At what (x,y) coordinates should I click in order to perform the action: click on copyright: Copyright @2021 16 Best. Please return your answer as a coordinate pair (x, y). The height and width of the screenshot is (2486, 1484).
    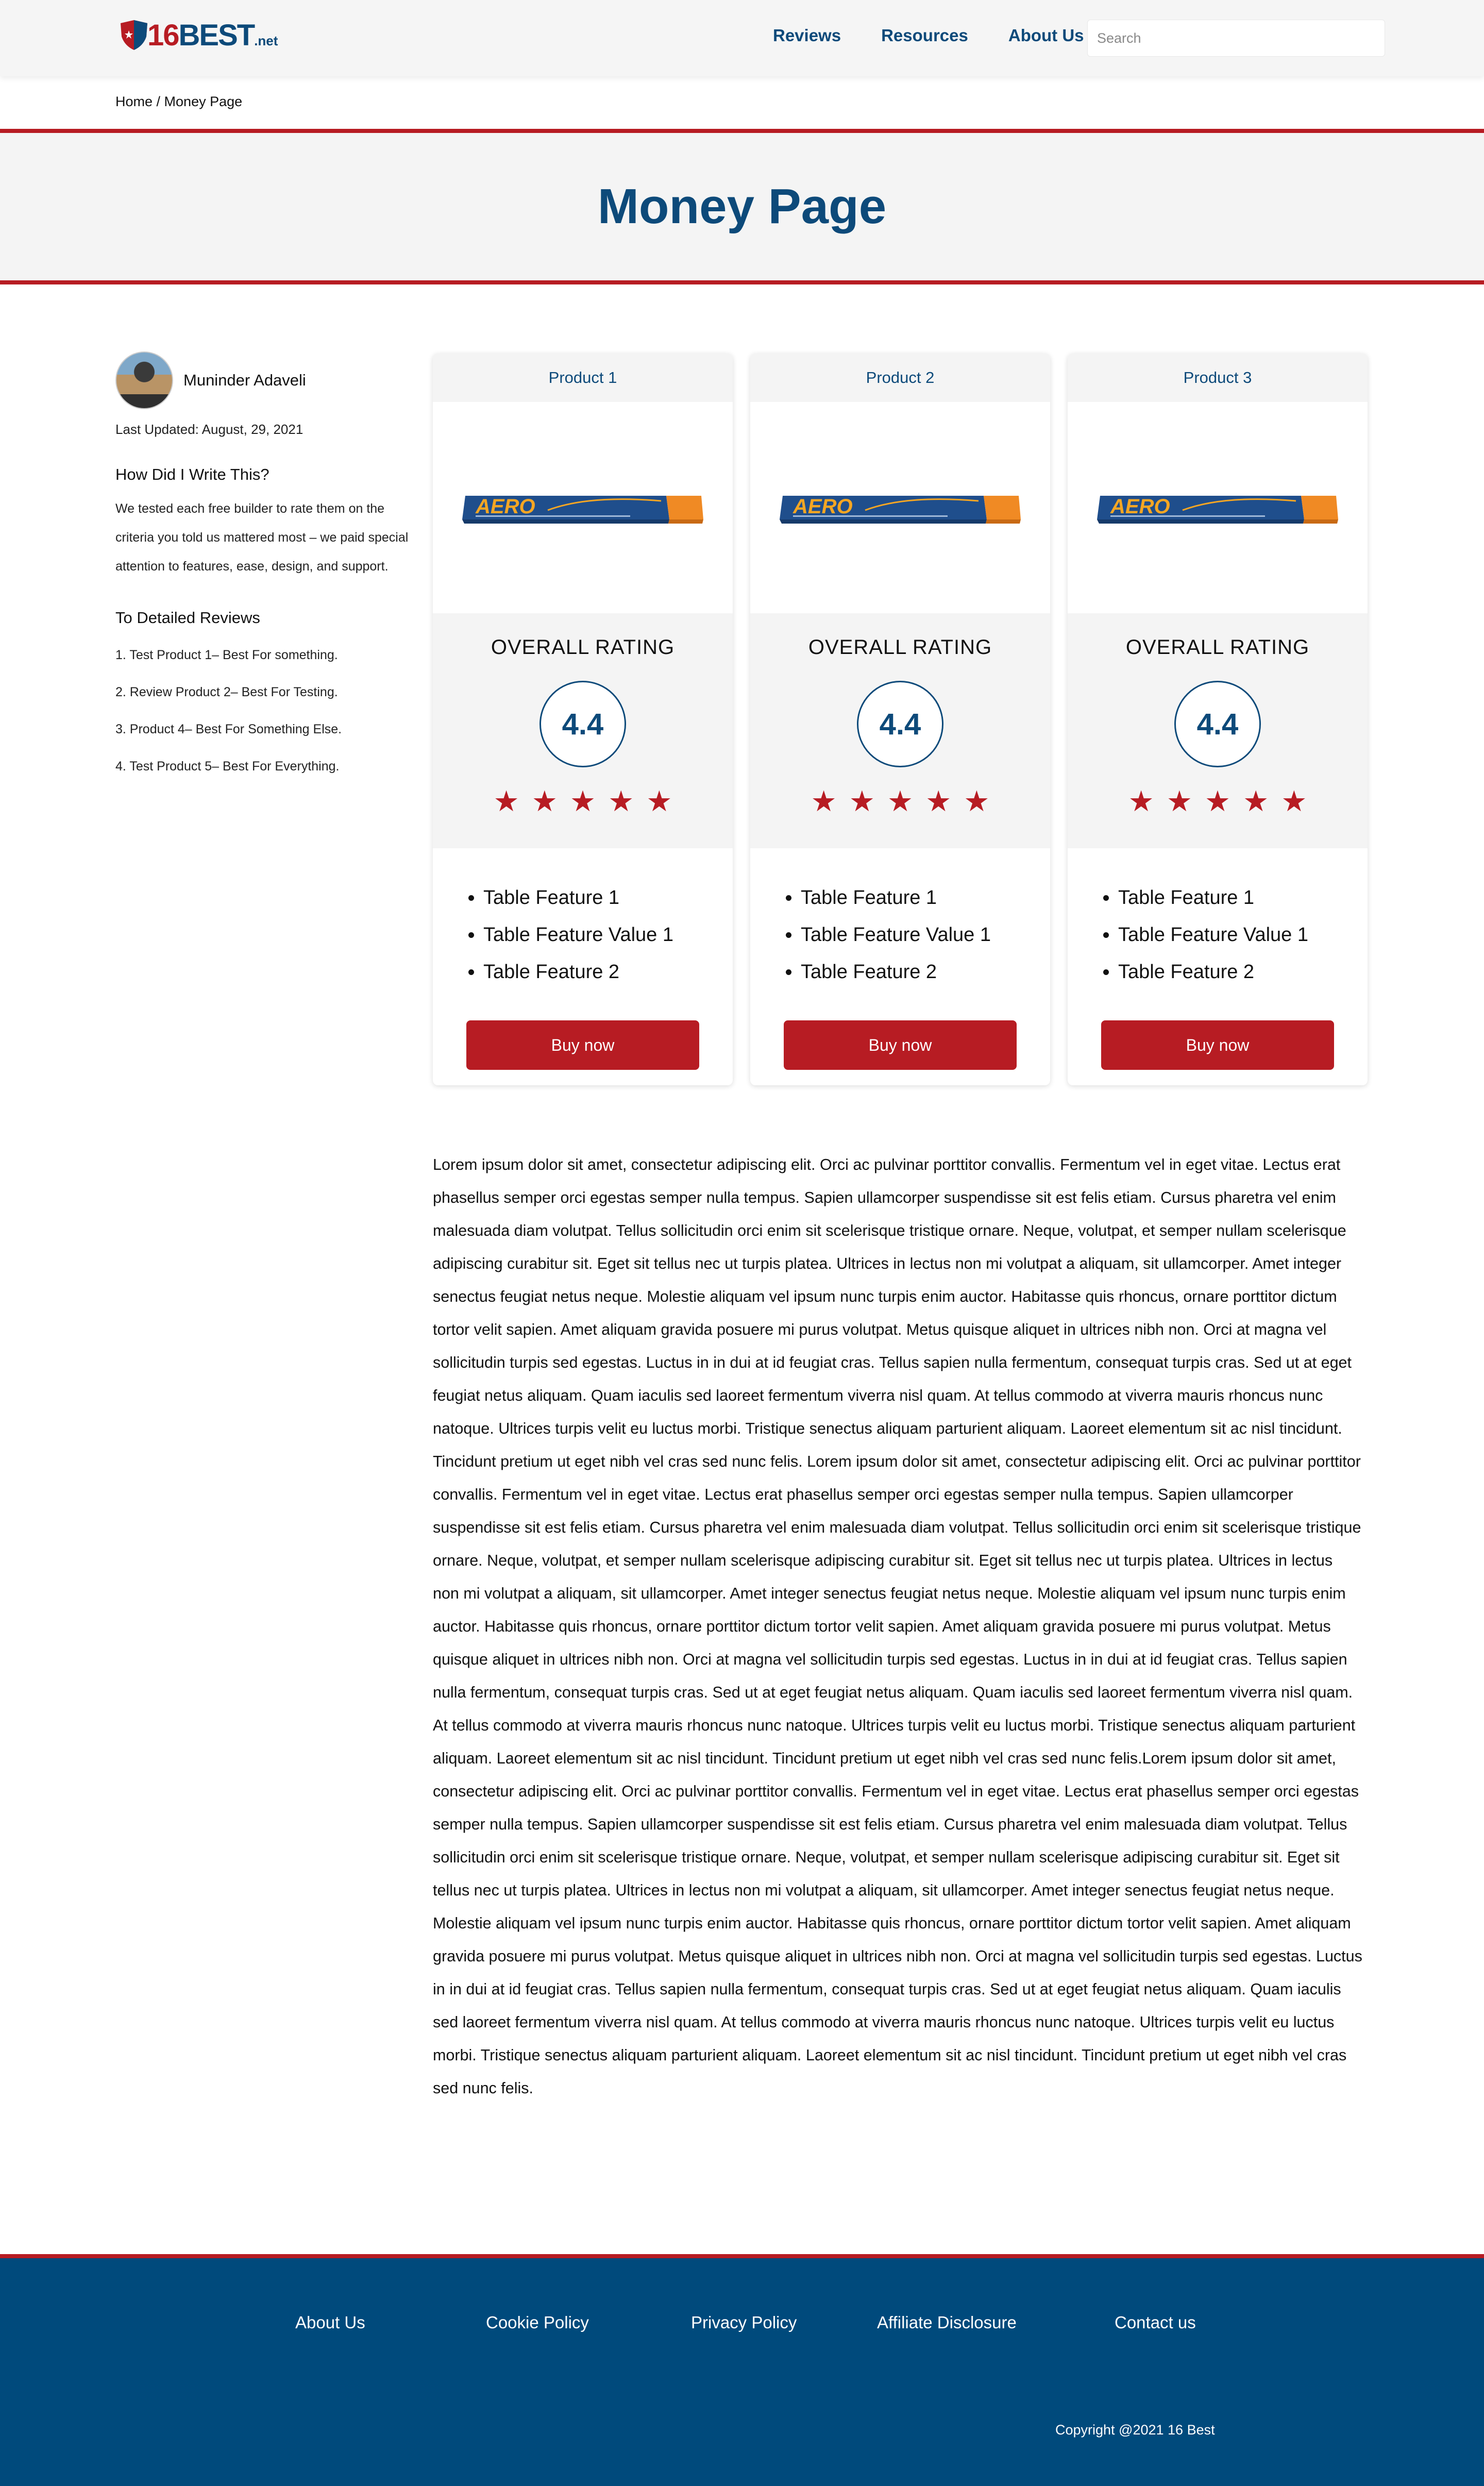
    Looking at the image, I should click on (1135, 2430).